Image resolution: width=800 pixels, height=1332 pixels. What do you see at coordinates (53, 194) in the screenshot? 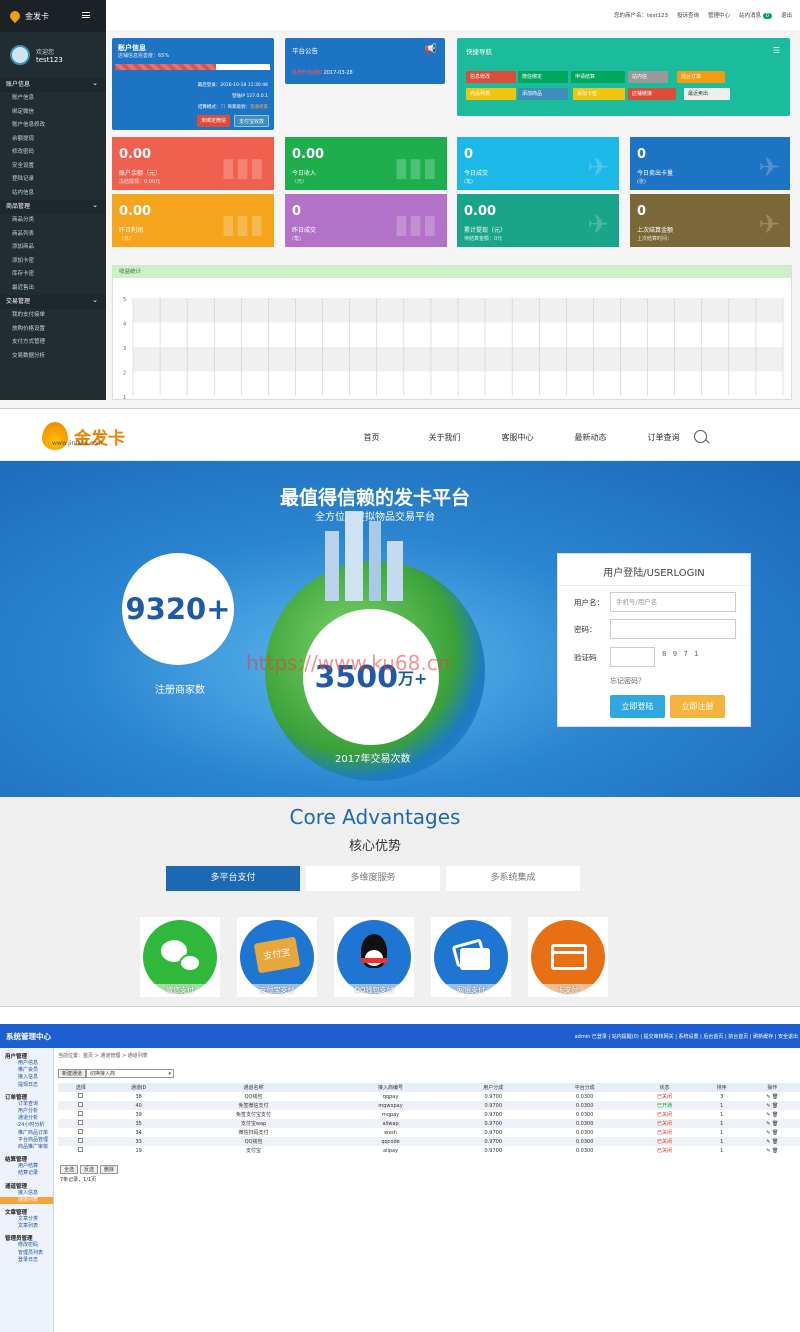
I see `sidebar-item: 站内信息` at bounding box center [53, 194].